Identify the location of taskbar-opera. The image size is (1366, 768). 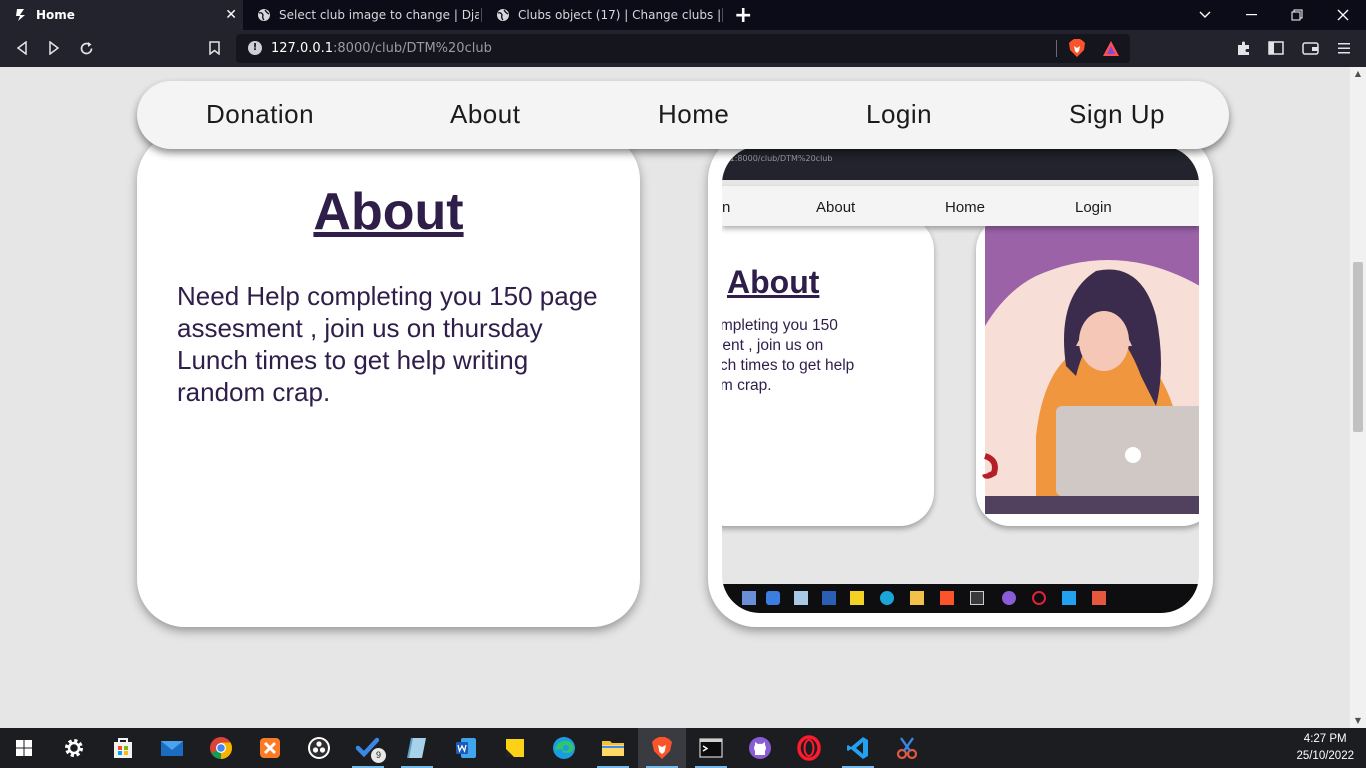
(809, 748).